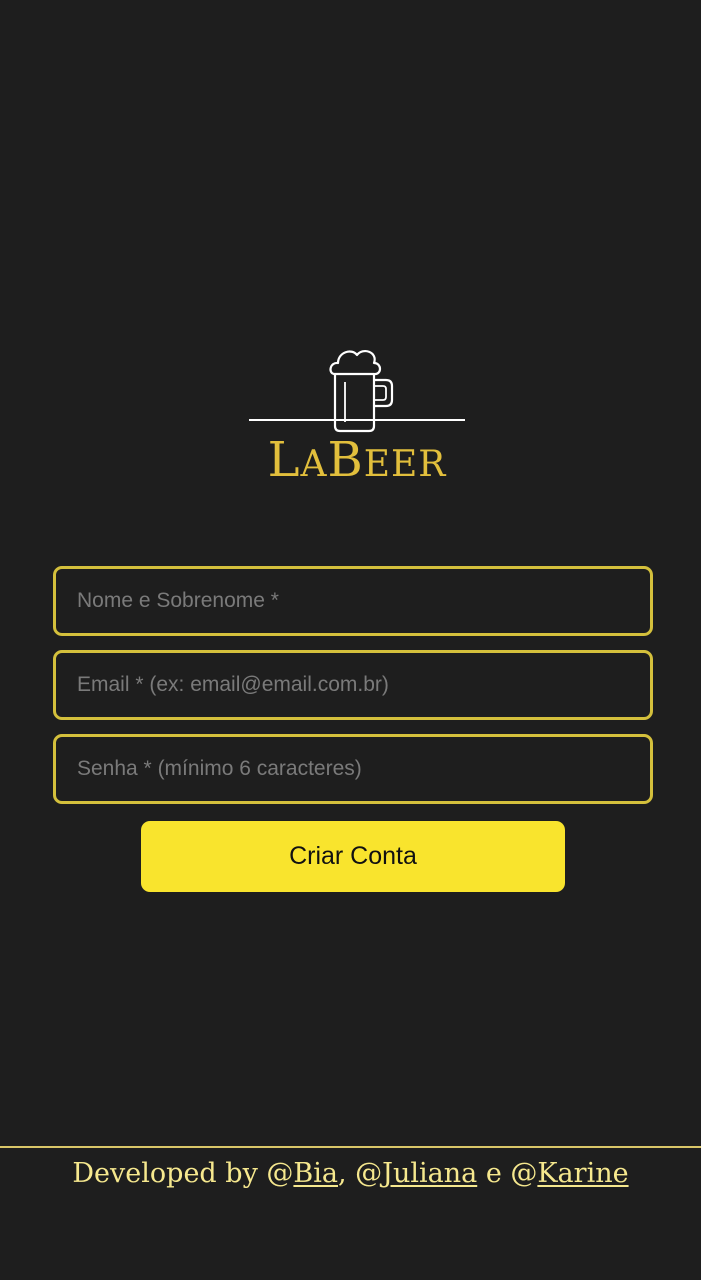  I want to click on email-field-box, so click(353, 685).